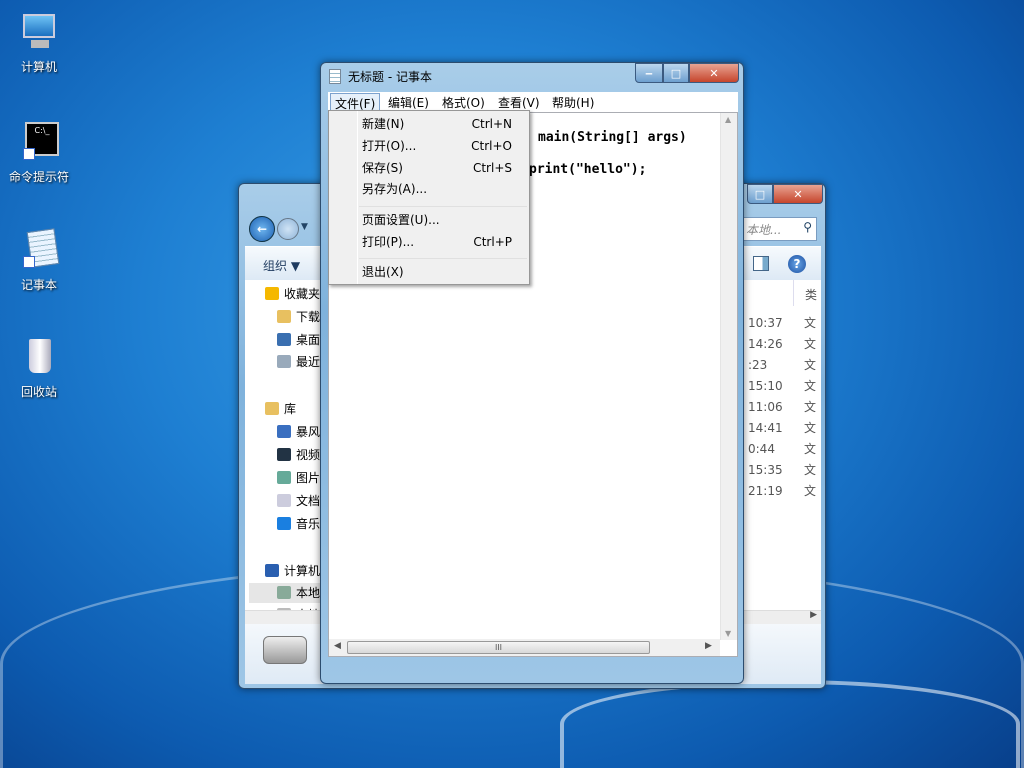  What do you see at coordinates (285, 650) in the screenshot?
I see `local-disk-icon` at bounding box center [285, 650].